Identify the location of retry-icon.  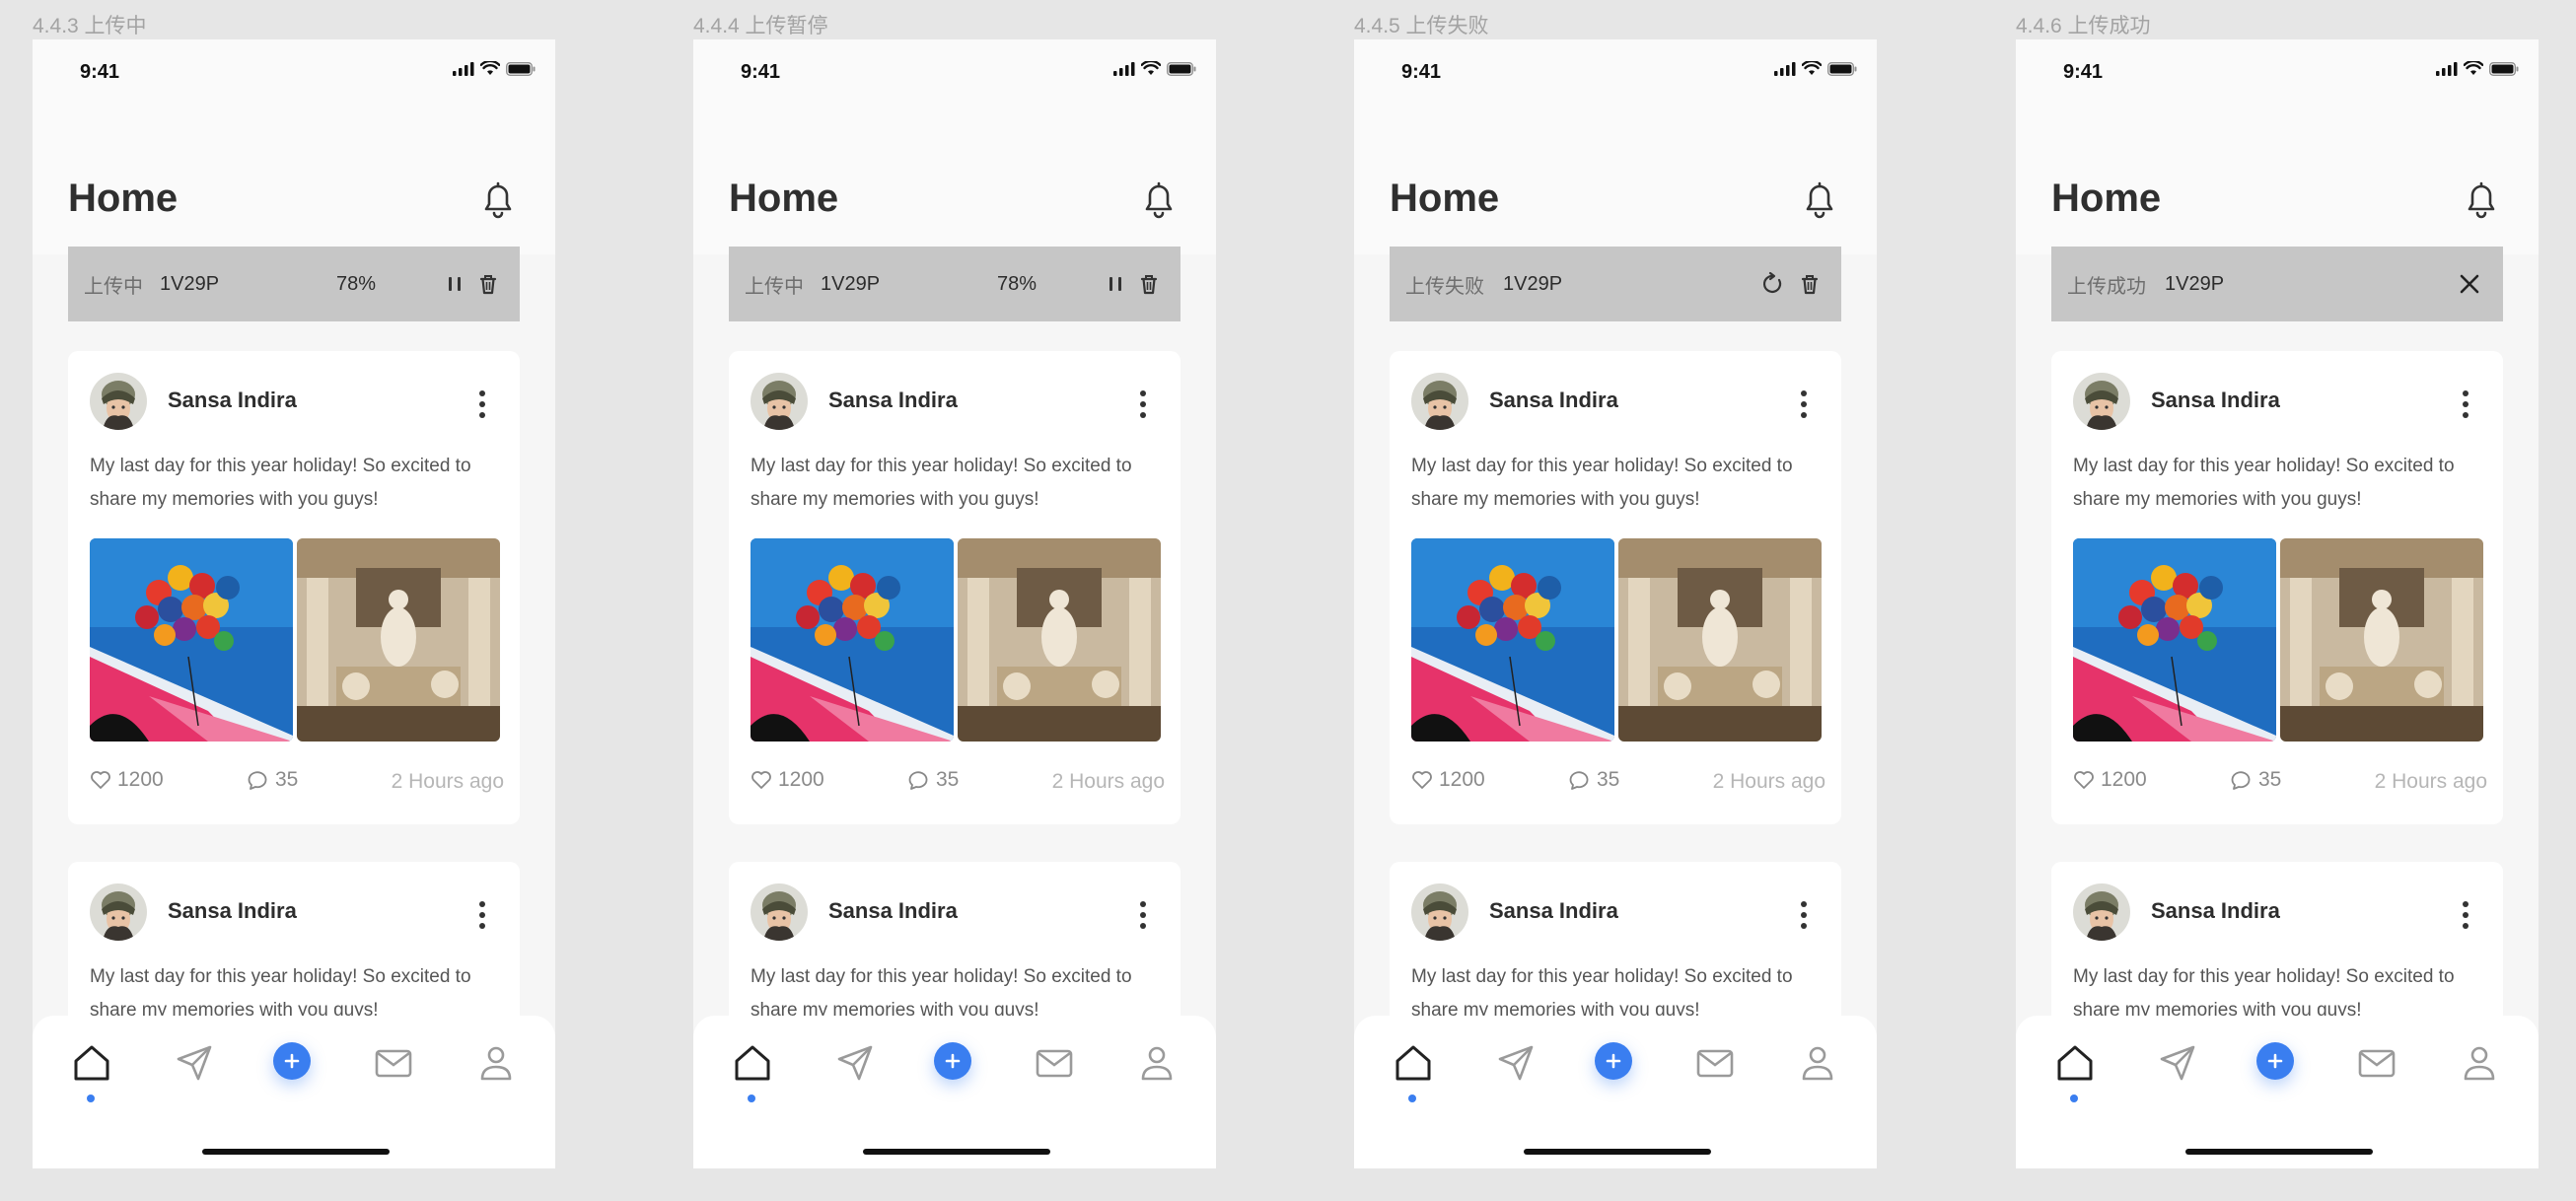
(1773, 284).